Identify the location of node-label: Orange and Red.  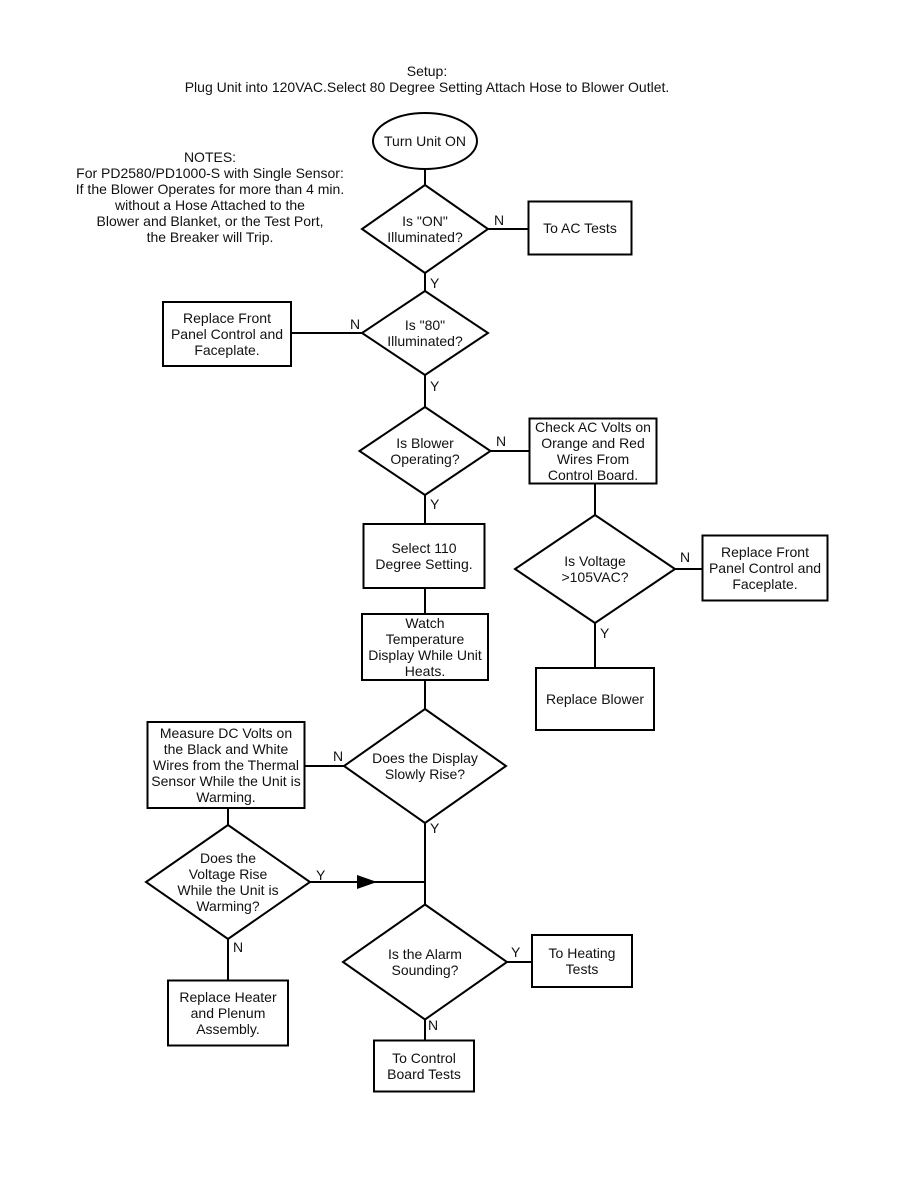
(593, 443).